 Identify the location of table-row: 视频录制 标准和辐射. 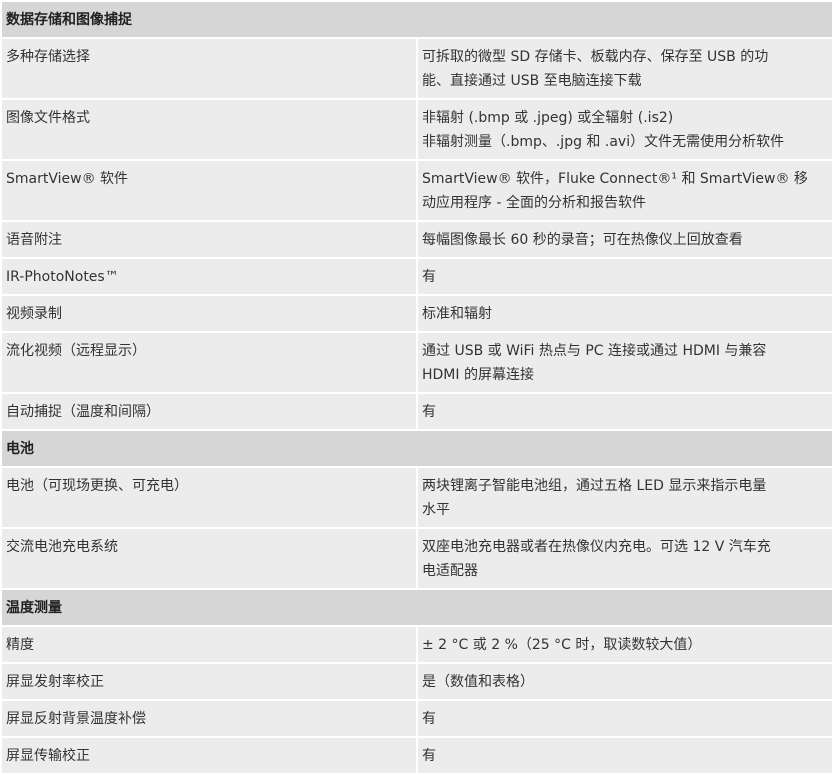
(416, 313).